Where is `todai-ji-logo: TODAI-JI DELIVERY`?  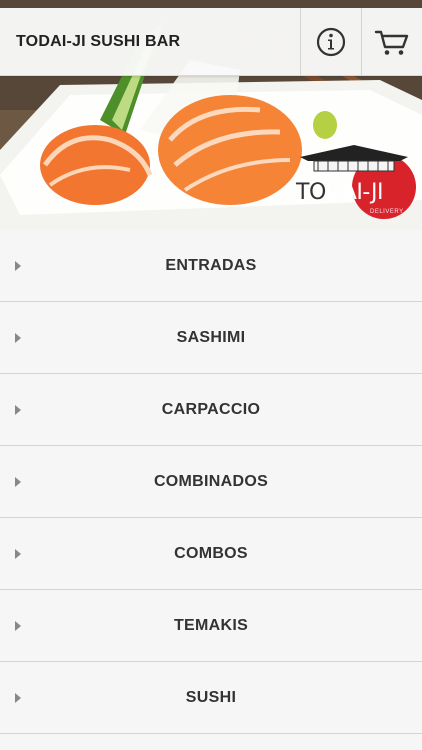
todai-ji-logo: TODAI-JI DELIVERY is located at coordinates (354, 180).